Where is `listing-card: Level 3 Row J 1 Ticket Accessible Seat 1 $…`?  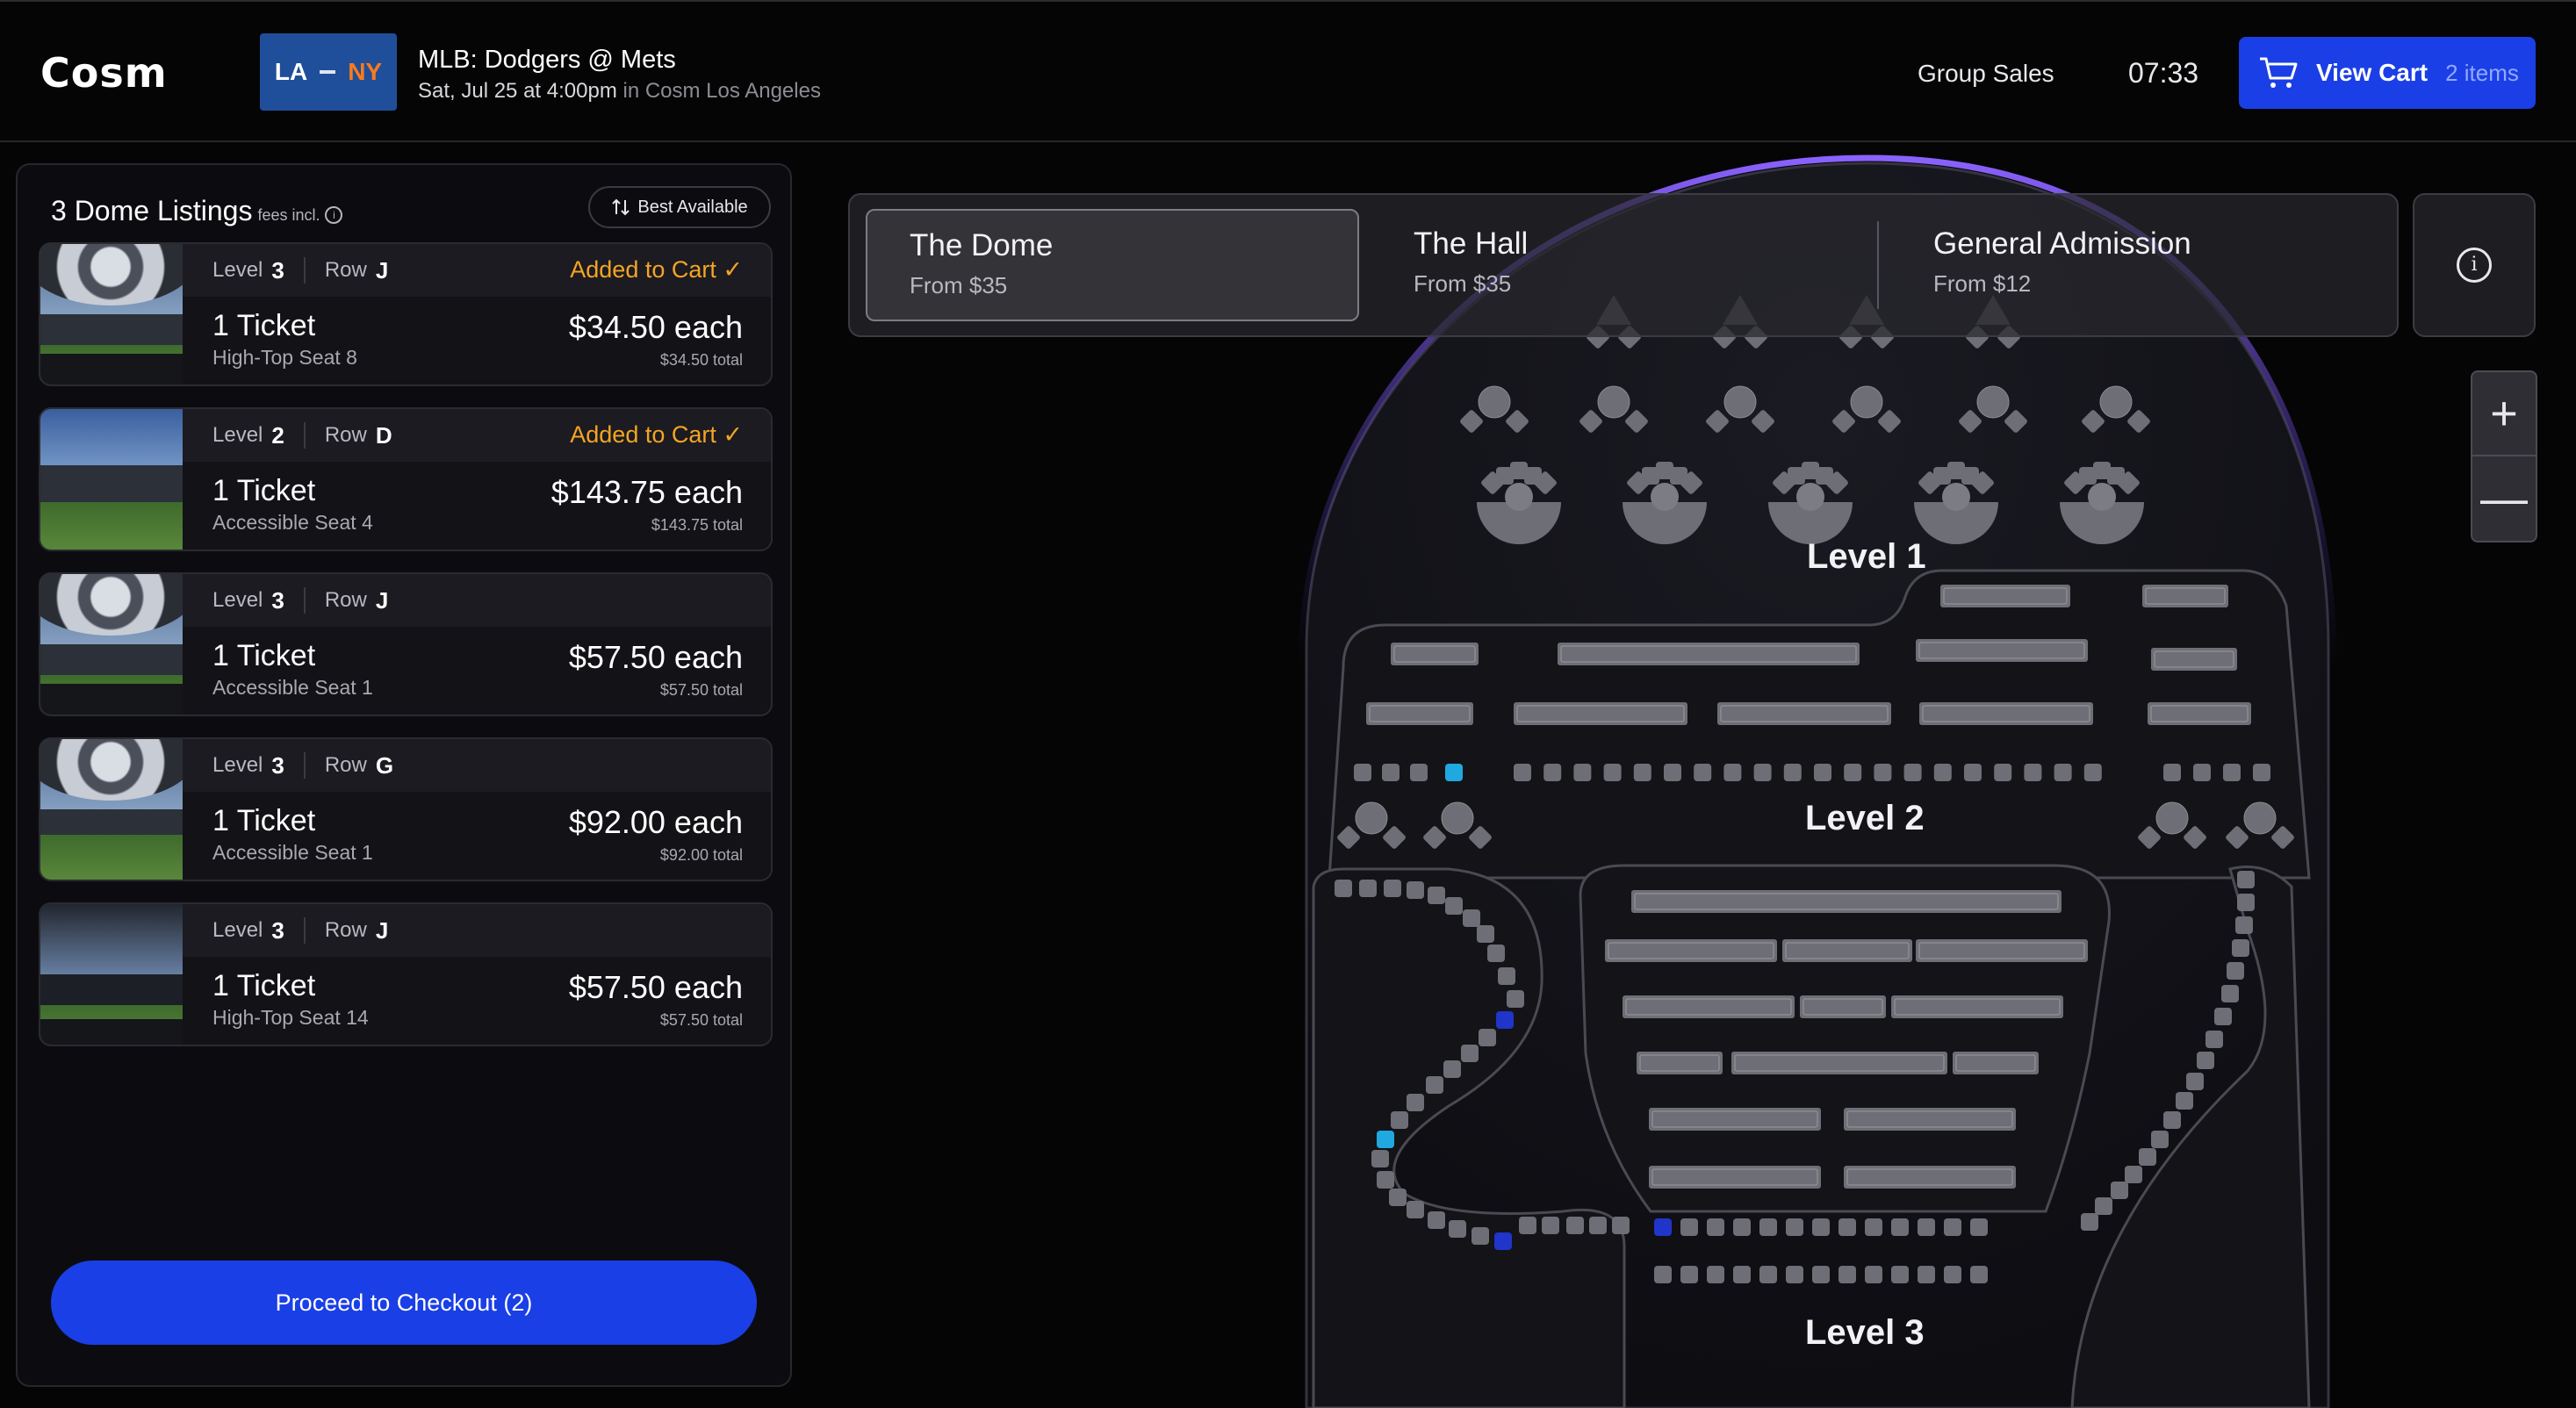
listing-card: Level 3 Row J 1 Ticket Accessible Seat 1 $… is located at coordinates (406, 644).